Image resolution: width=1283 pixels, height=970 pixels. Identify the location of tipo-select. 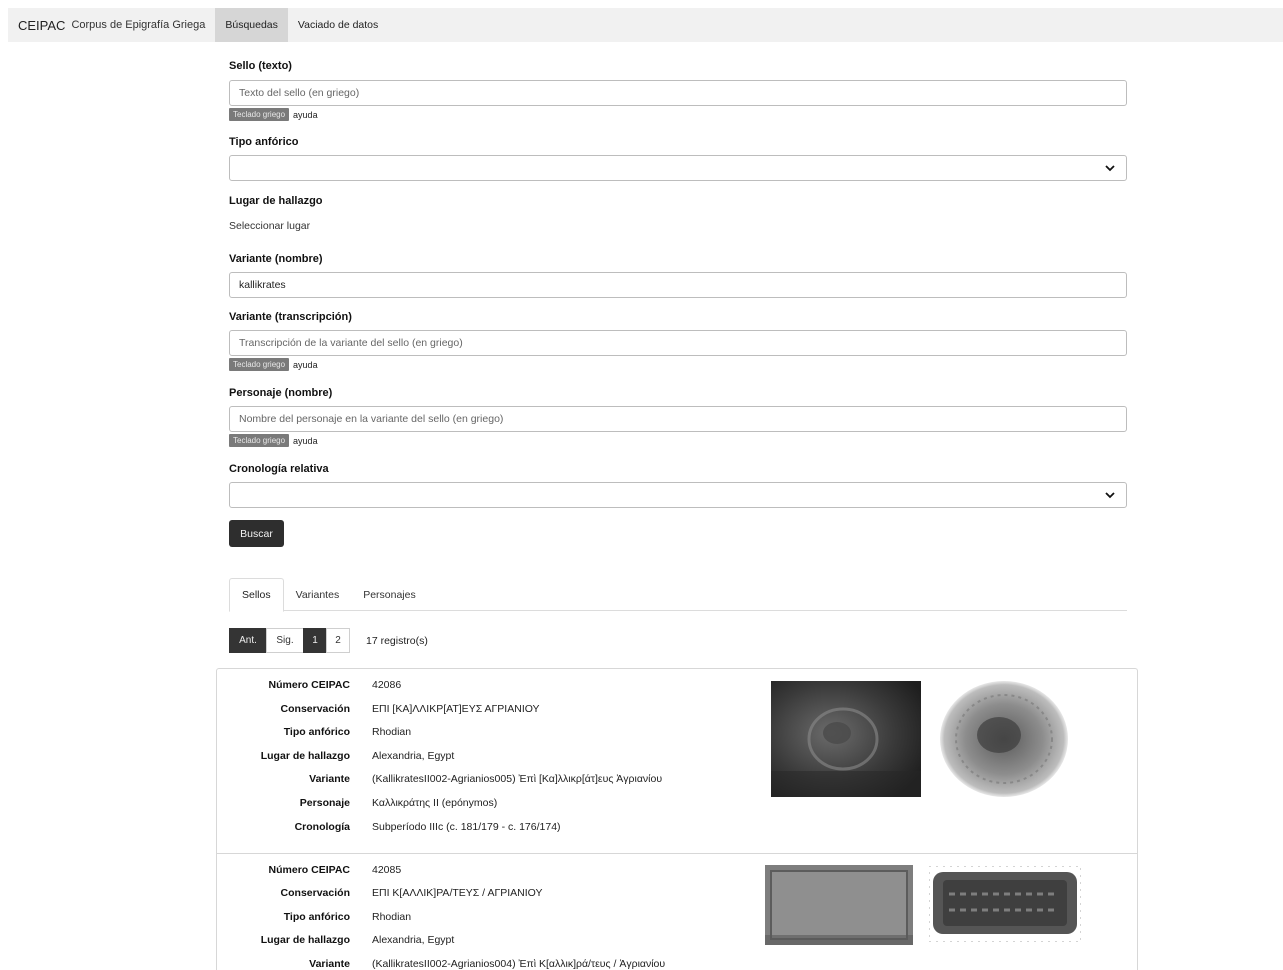
(678, 168).